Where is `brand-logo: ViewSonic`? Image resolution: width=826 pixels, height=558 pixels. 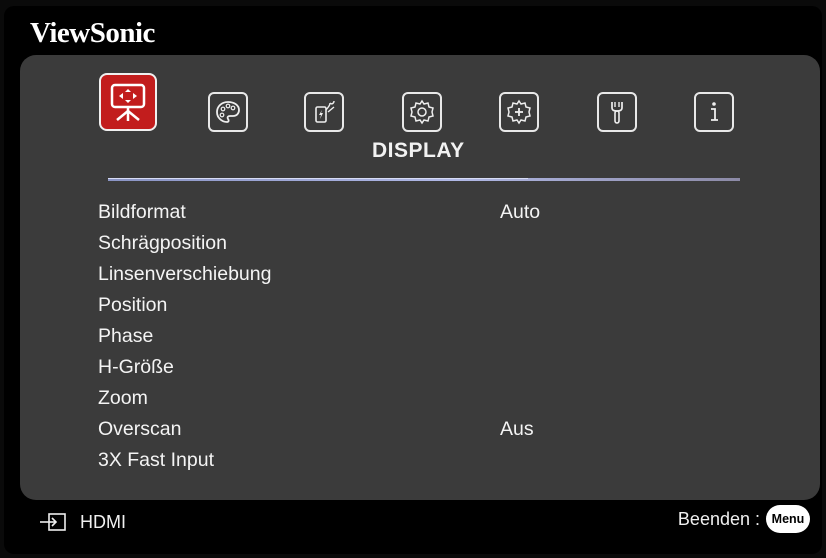 brand-logo: ViewSonic is located at coordinates (92, 33).